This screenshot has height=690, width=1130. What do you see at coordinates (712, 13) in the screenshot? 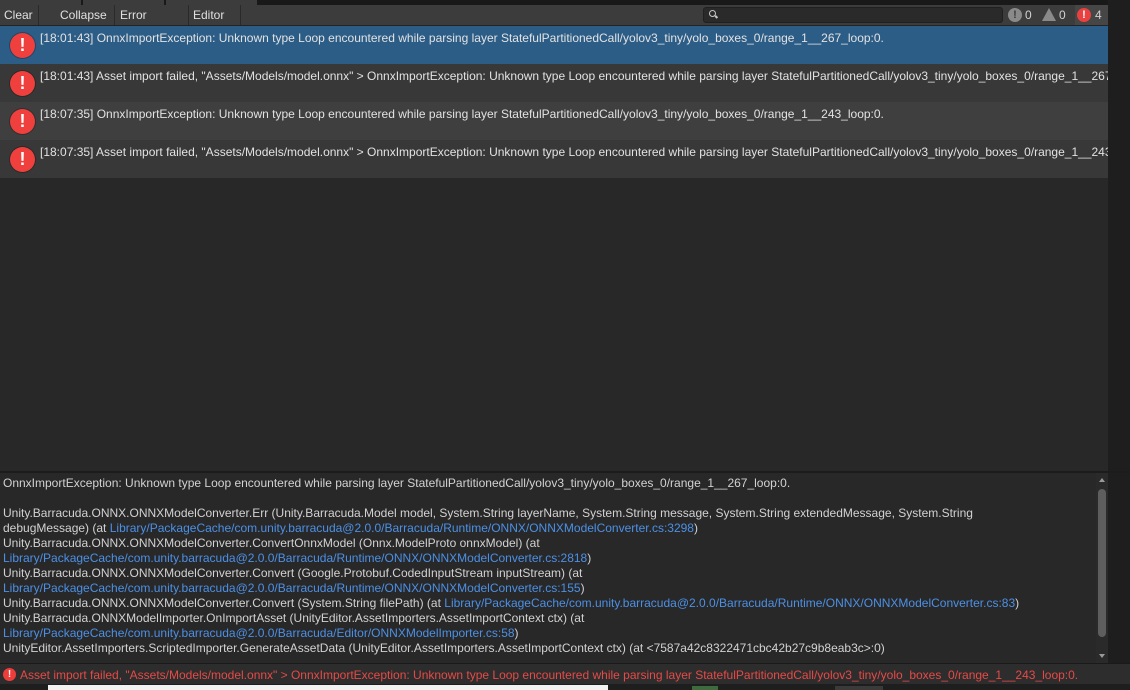
I see `search-icon` at bounding box center [712, 13].